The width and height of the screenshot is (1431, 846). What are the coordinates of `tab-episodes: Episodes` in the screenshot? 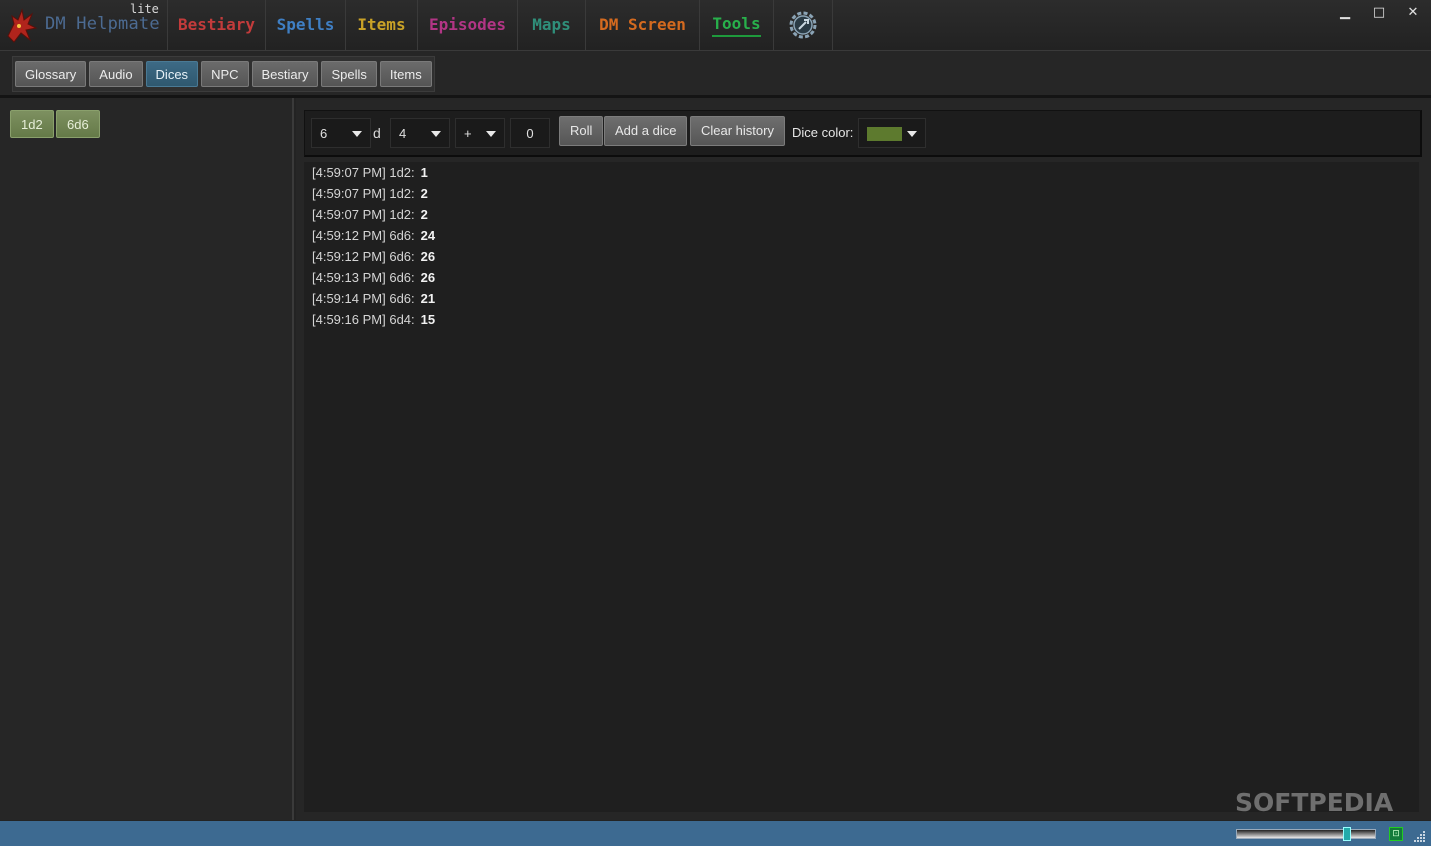 It's located at (467, 25).